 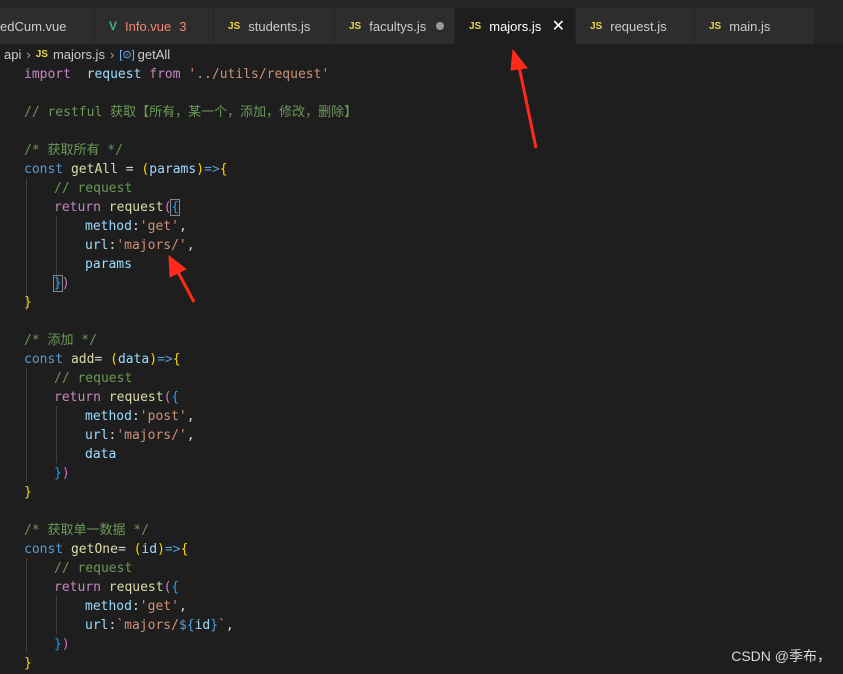 I want to click on code-line: method:'post',, so click(x=140, y=416).